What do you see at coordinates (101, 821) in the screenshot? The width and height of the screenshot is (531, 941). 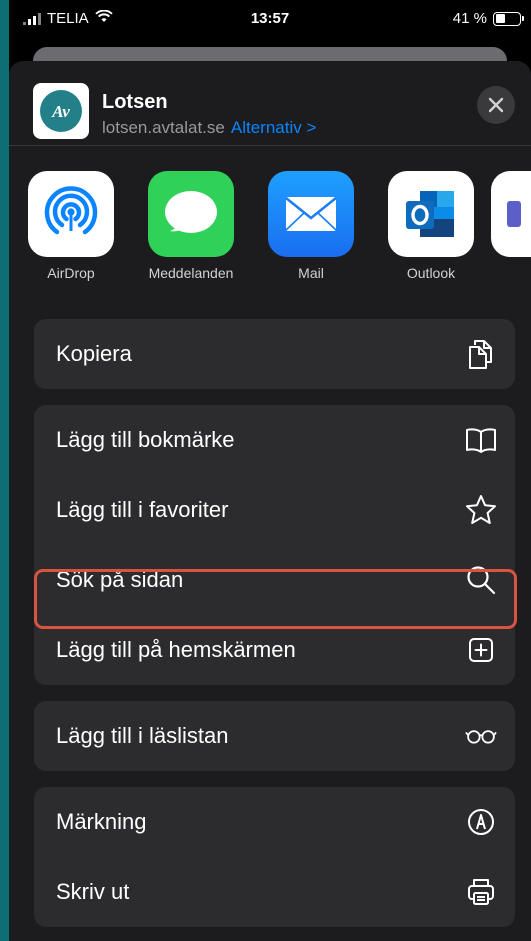 I see `action-label: Märkning` at bounding box center [101, 821].